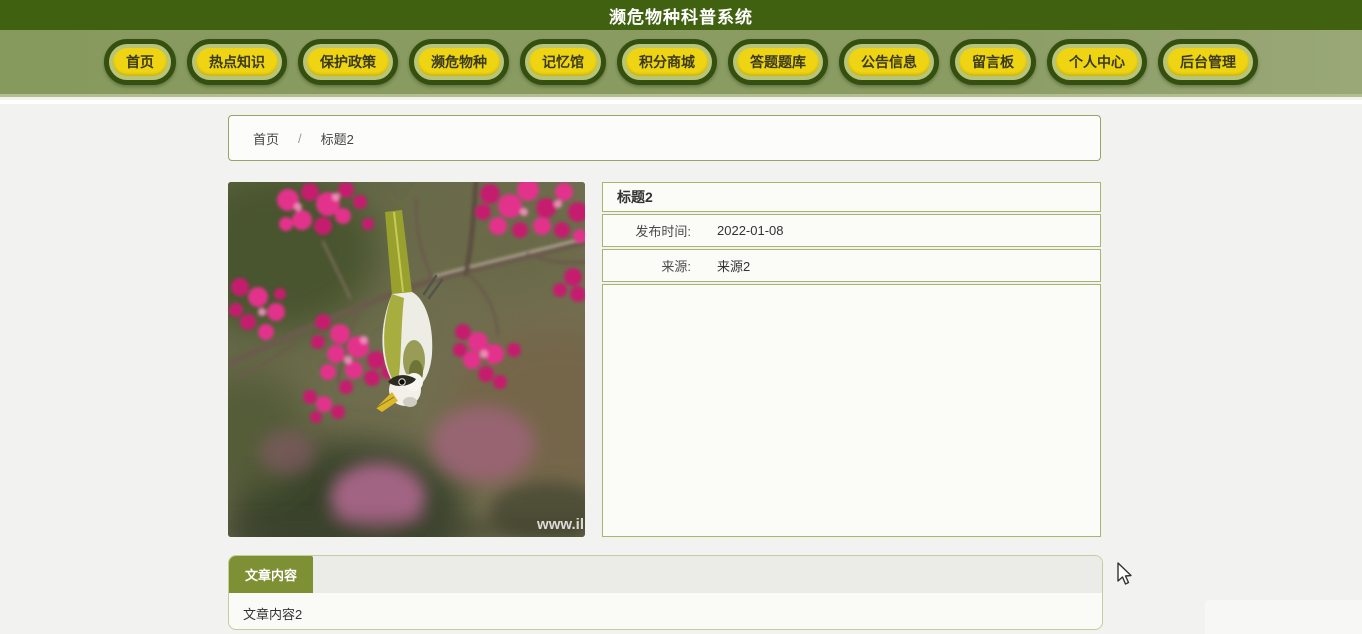 This screenshot has height=634, width=1362. I want to click on nav-item-label: 记忆馆, so click(563, 62).